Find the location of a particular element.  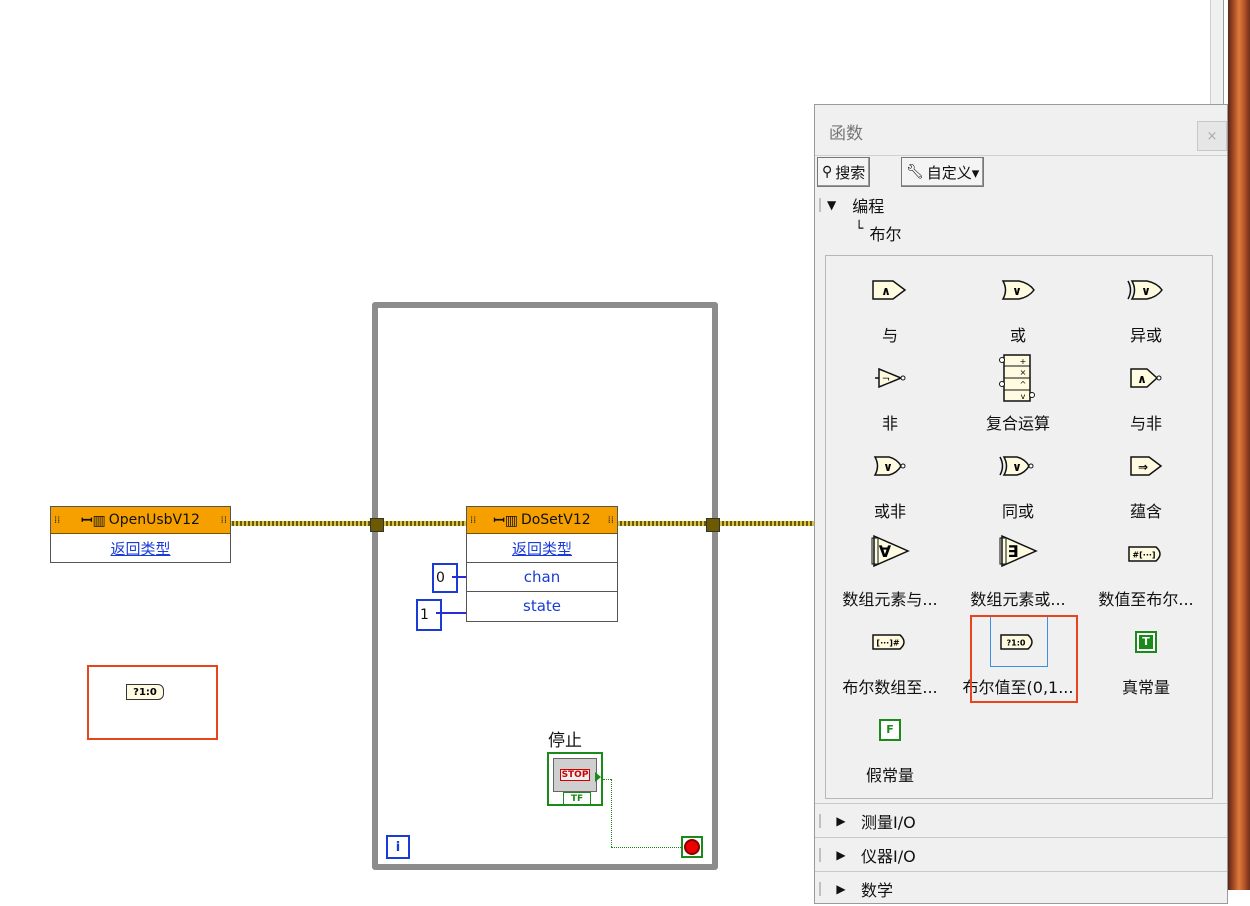

category-measurement-io: ▶ 测量I/O is located at coordinates (1021, 820).